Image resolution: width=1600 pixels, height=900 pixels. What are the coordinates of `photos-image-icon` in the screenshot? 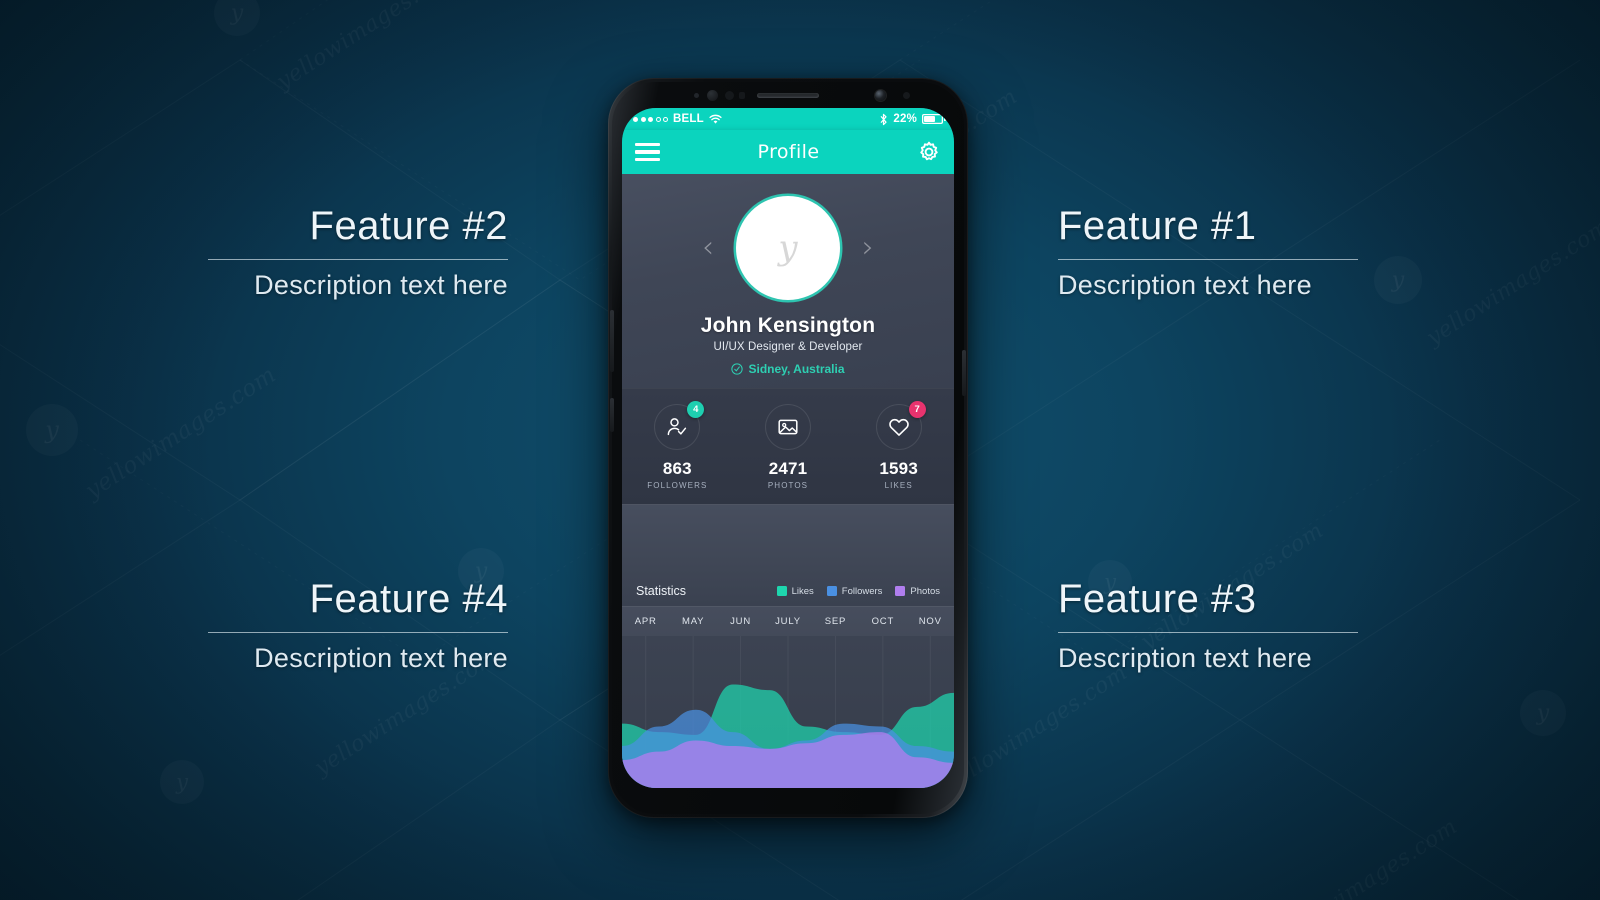 It's located at (788, 427).